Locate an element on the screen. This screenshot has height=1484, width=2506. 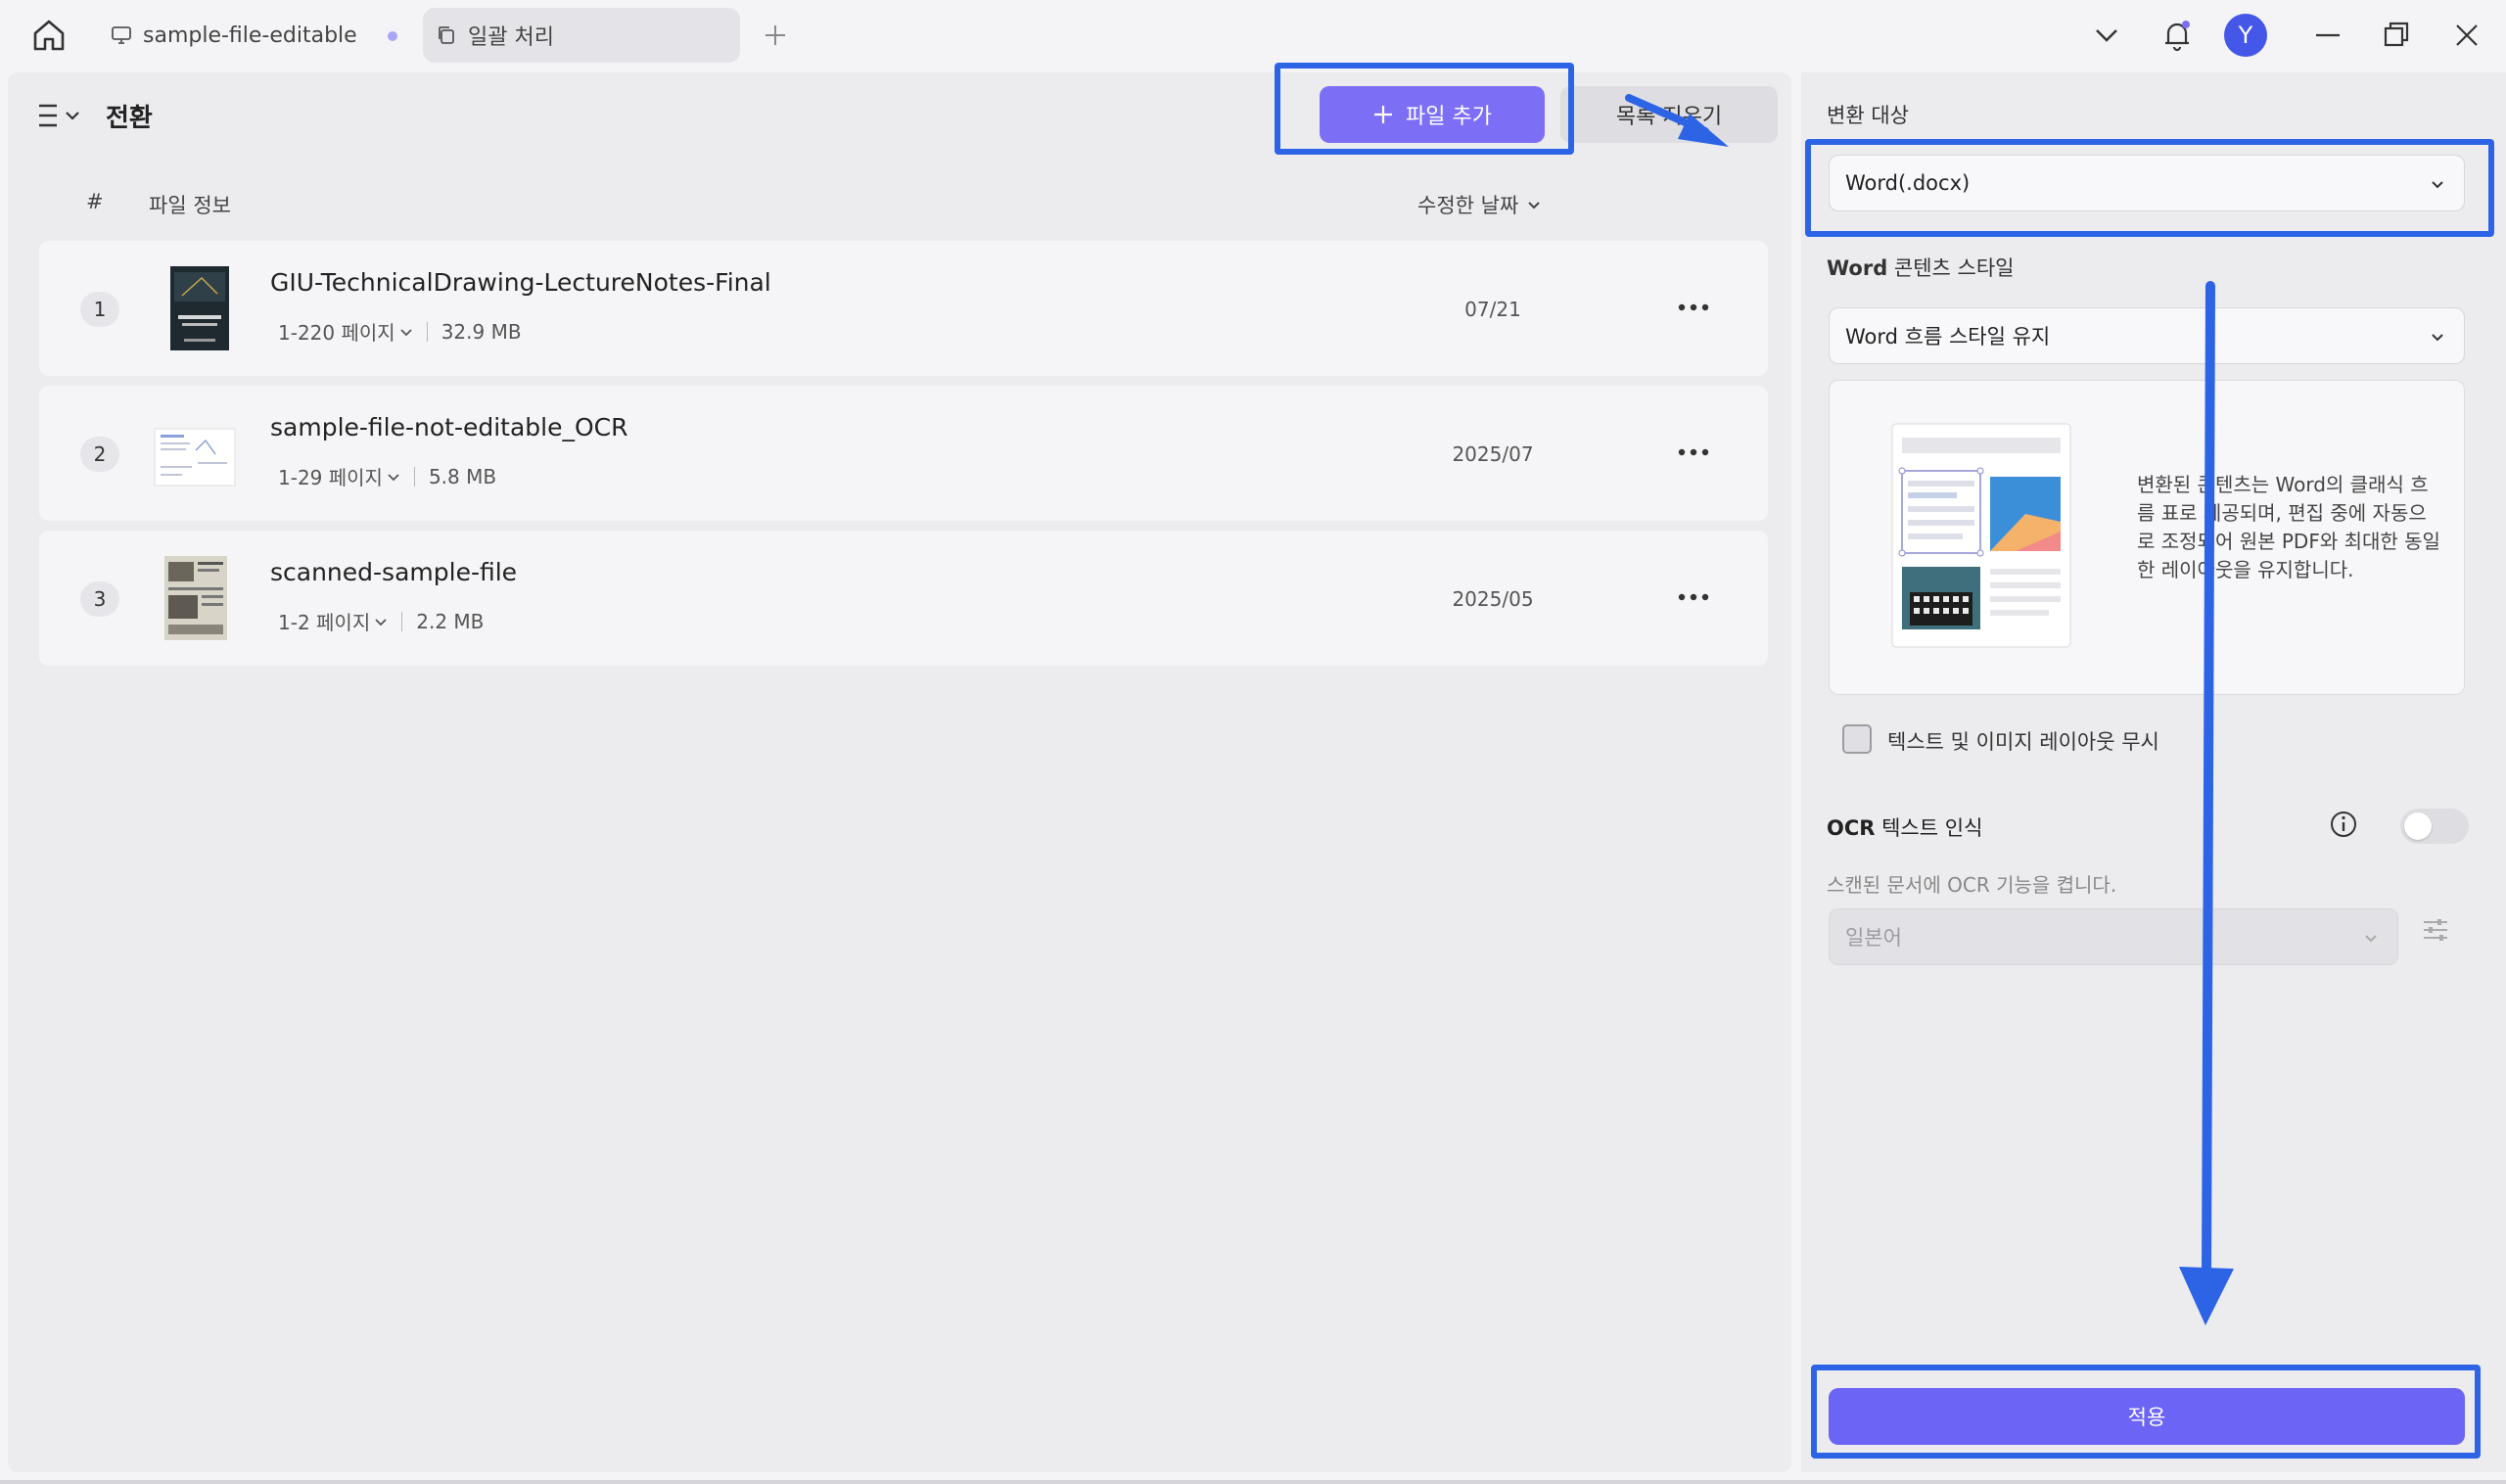
unsaved-dot is located at coordinates (392, 36).